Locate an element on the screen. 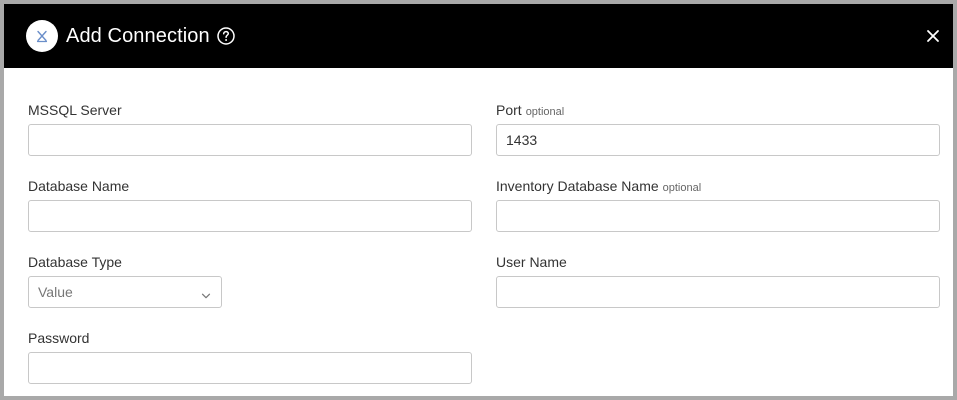  database-connection-icon is located at coordinates (42, 36).